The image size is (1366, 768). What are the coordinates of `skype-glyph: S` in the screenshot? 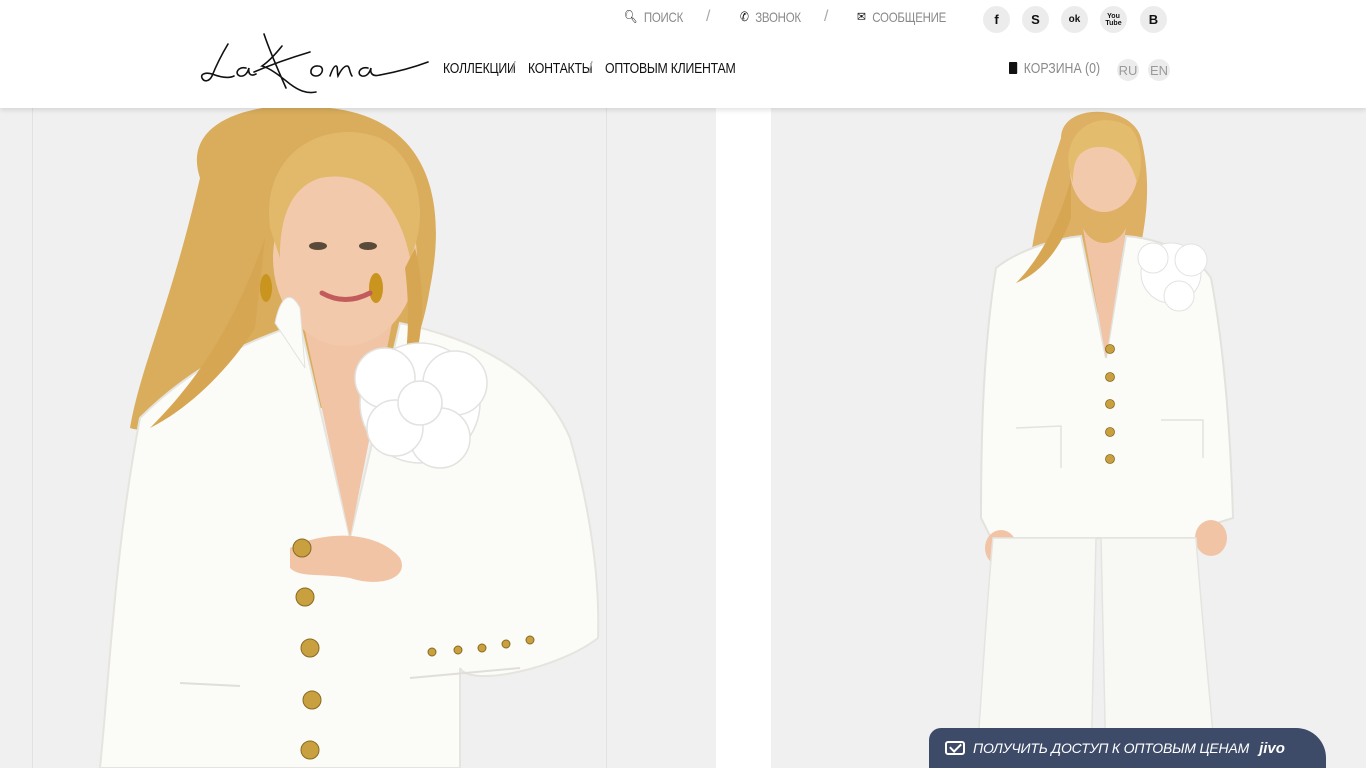 It's located at (1035, 19).